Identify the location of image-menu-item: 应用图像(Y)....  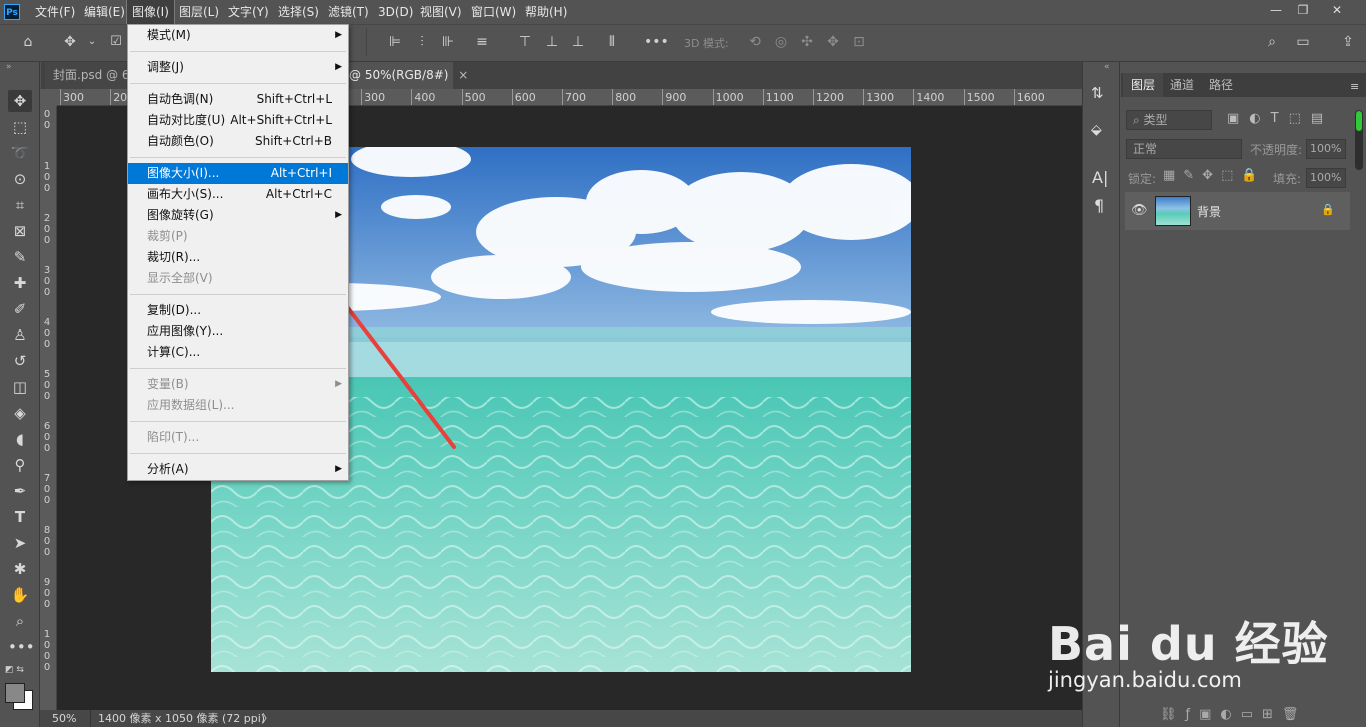
(238, 331).